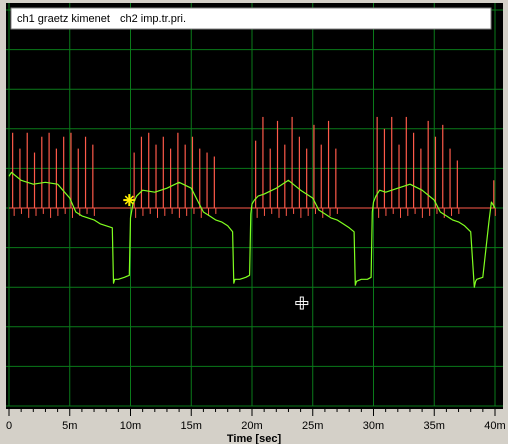 The width and height of the screenshot is (508, 444). Describe the element at coordinates (153, 19) in the screenshot. I see `legend-ch2-label: ch2 imp.tr.pri.` at that location.